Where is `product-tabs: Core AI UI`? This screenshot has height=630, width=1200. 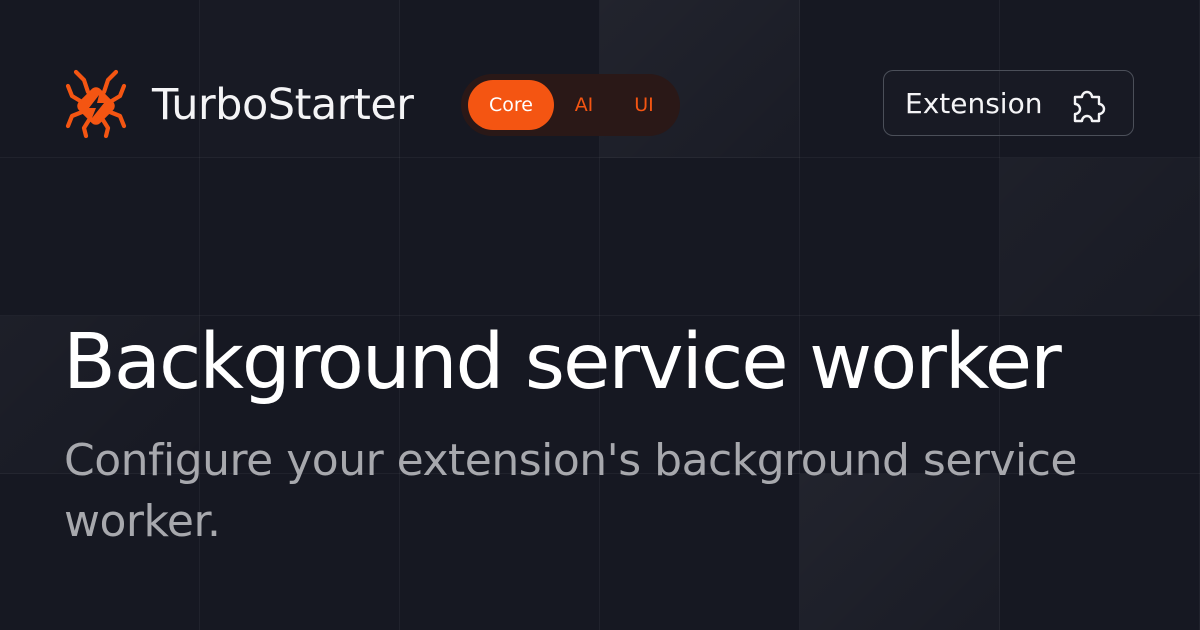
product-tabs: Core AI UI is located at coordinates (570, 105).